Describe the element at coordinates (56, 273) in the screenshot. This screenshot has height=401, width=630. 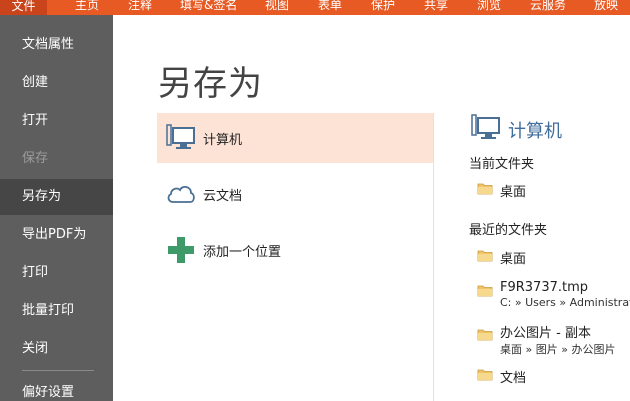
I see `sidebar-item-print: 打印` at that location.